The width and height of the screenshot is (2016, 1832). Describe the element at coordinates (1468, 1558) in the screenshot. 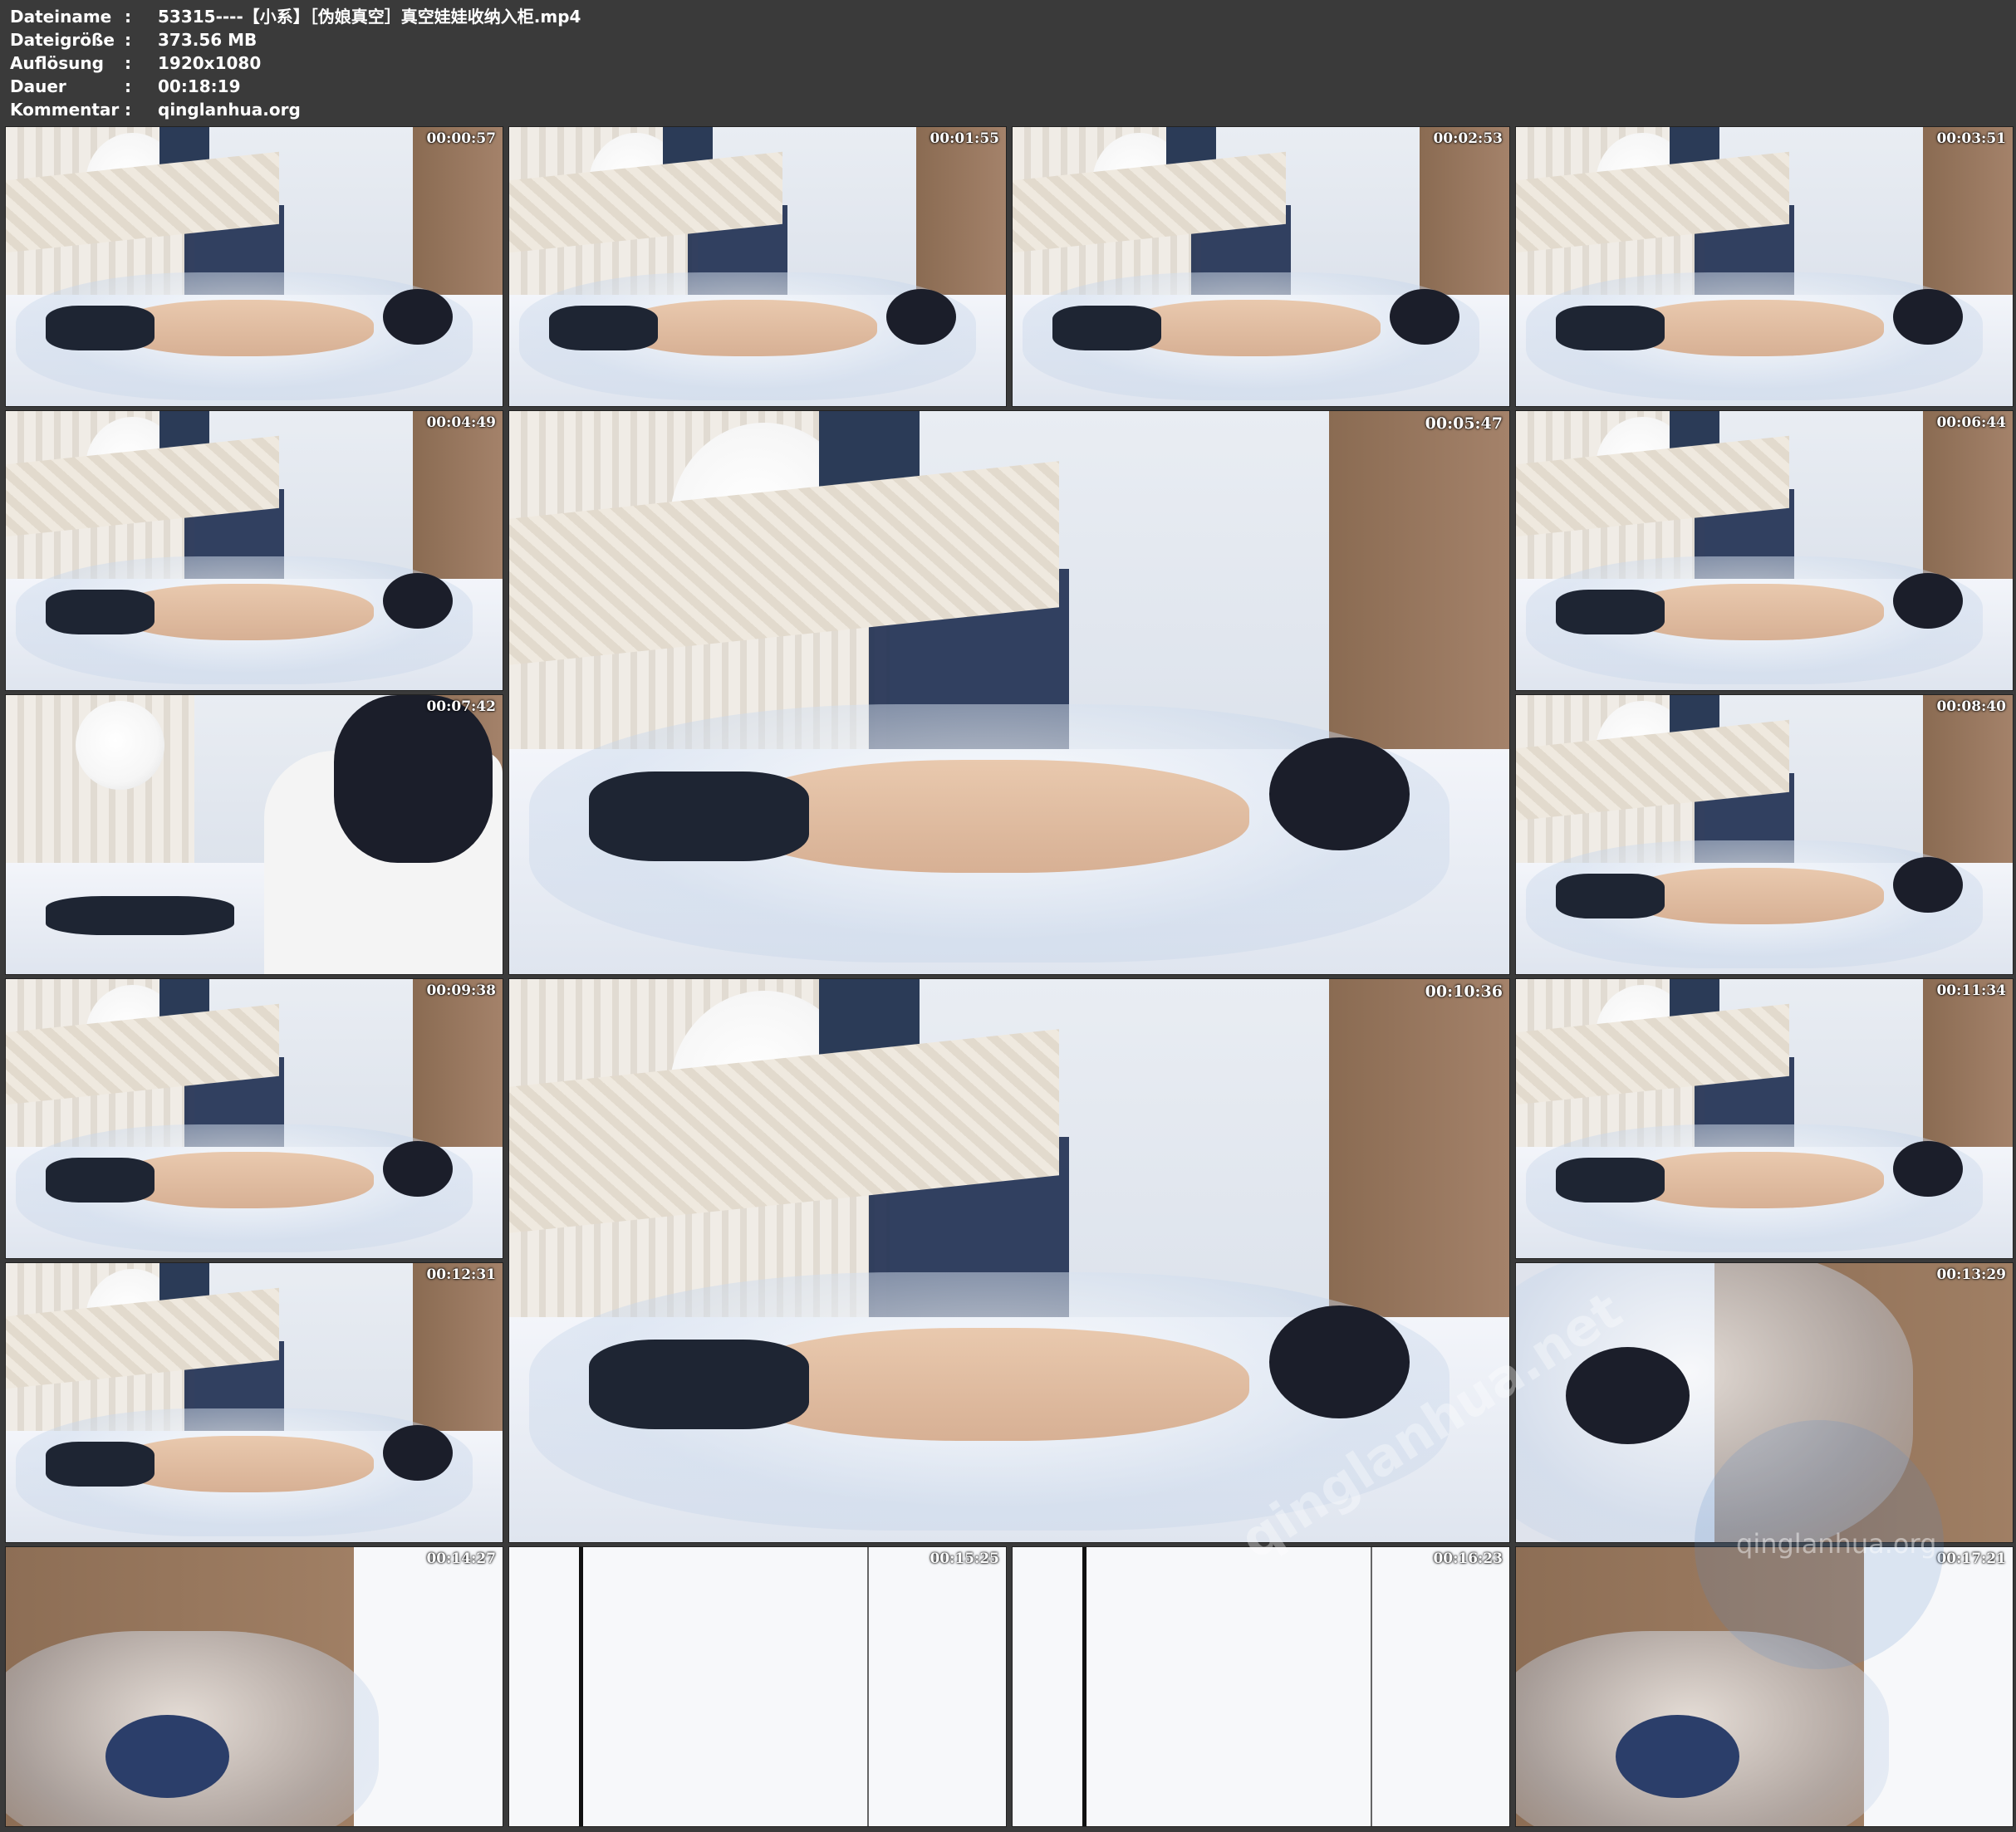

I see `thumbnail-timestamp: 00:16:23` at that location.